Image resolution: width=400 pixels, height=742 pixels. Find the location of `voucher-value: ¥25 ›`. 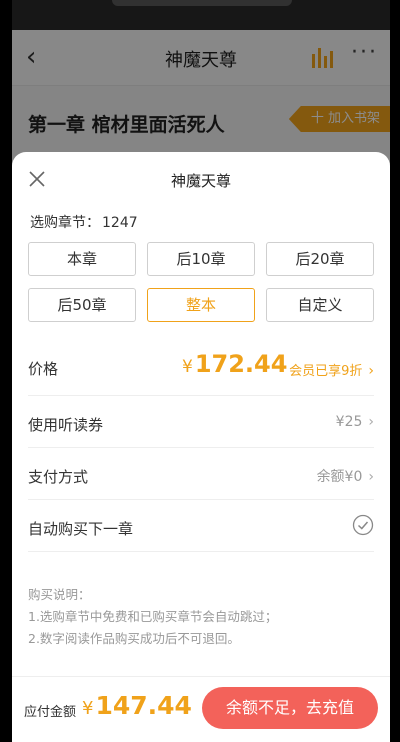

voucher-value: ¥25 › is located at coordinates (355, 422).